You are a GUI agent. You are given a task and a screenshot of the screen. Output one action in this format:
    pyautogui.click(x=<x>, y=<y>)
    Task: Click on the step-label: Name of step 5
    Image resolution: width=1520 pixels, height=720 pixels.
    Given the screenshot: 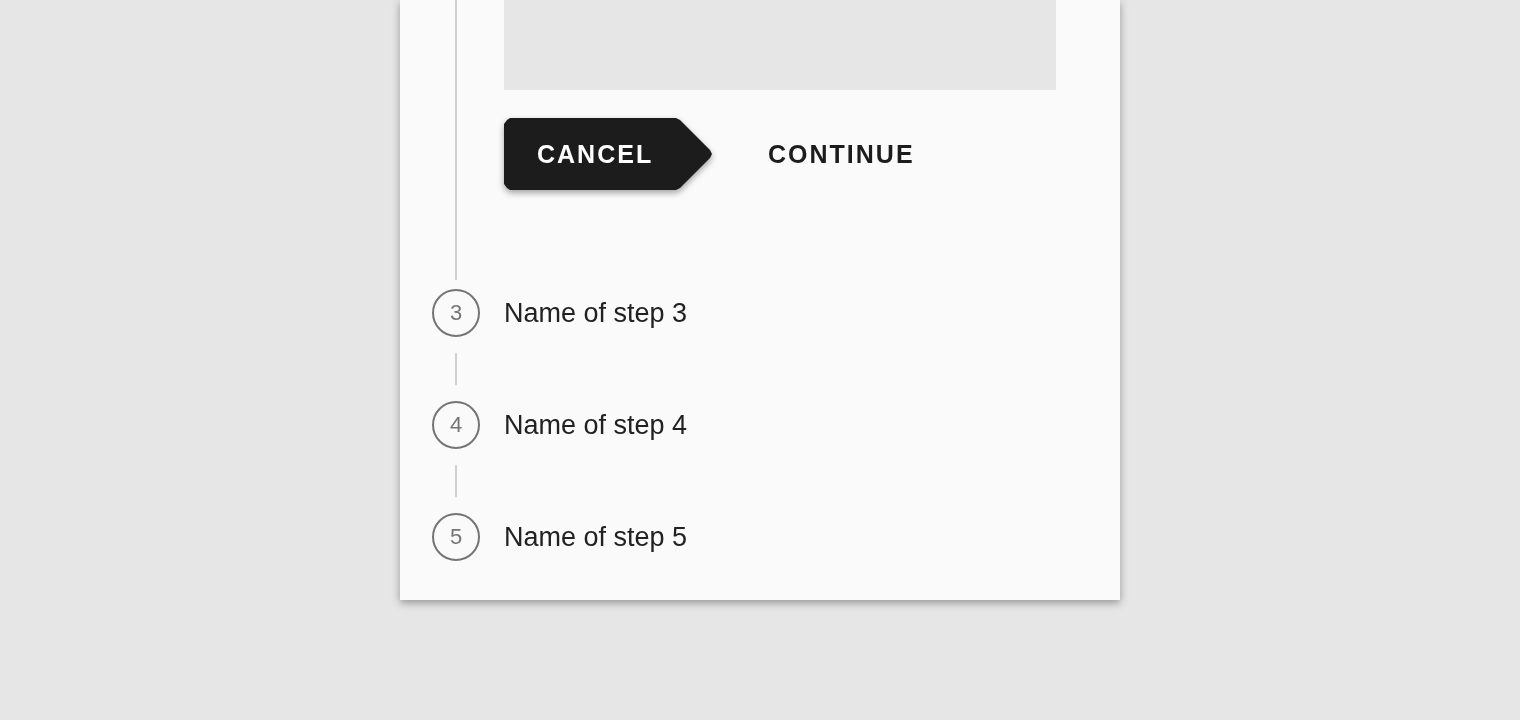 What is the action you would take?
    pyautogui.click(x=596, y=537)
    